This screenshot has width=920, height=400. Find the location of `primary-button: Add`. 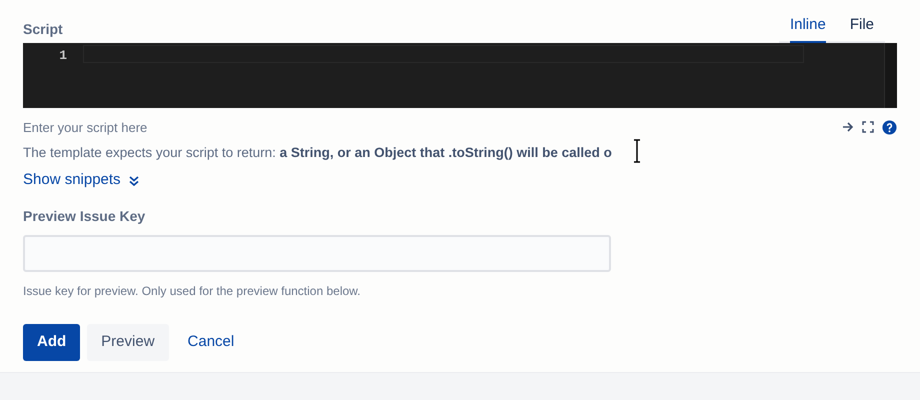

primary-button: Add is located at coordinates (51, 342).